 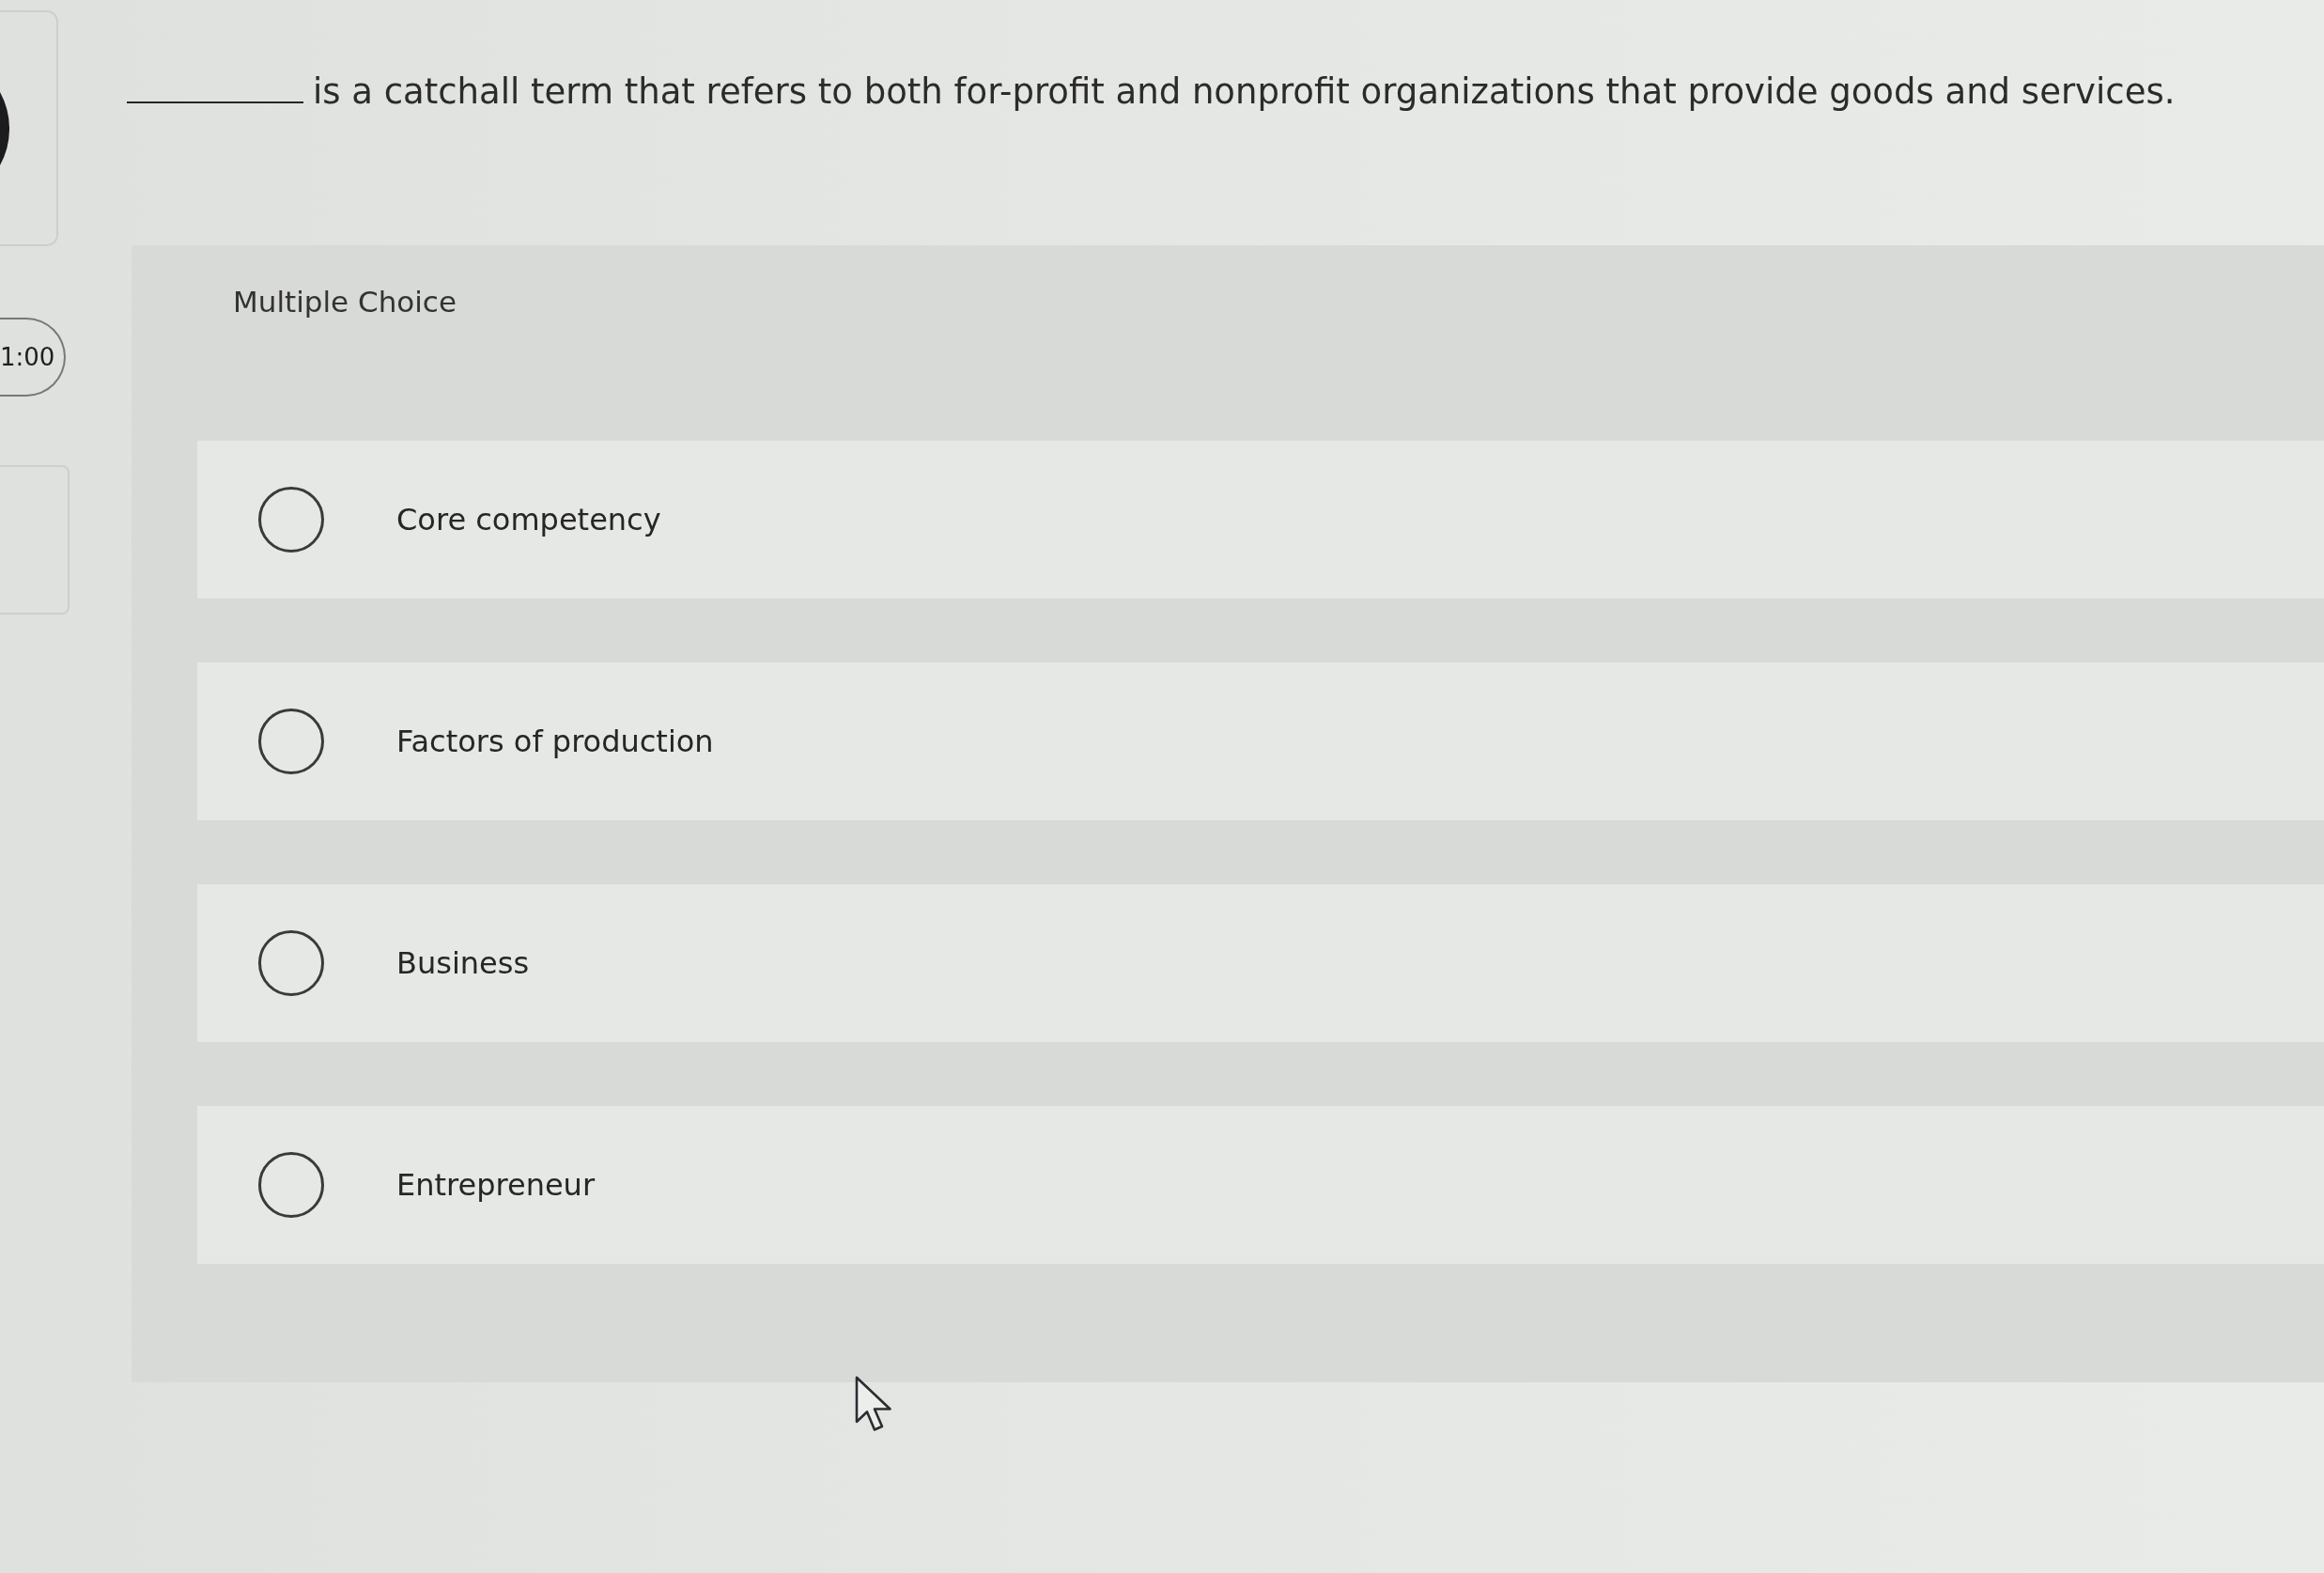 What do you see at coordinates (1260, 520) in the screenshot?
I see `answer-option: Core competency` at bounding box center [1260, 520].